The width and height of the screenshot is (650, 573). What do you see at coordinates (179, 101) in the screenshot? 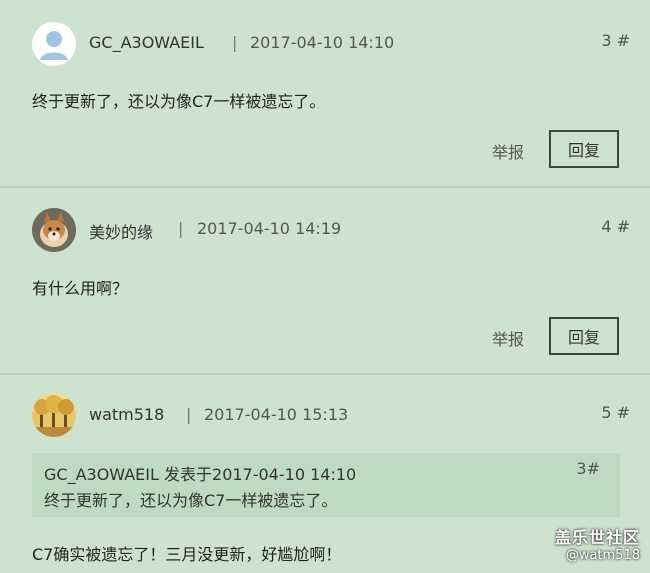
I see `post-content: 终于更新了，还以为像C7一样被遗忘了。` at bounding box center [179, 101].